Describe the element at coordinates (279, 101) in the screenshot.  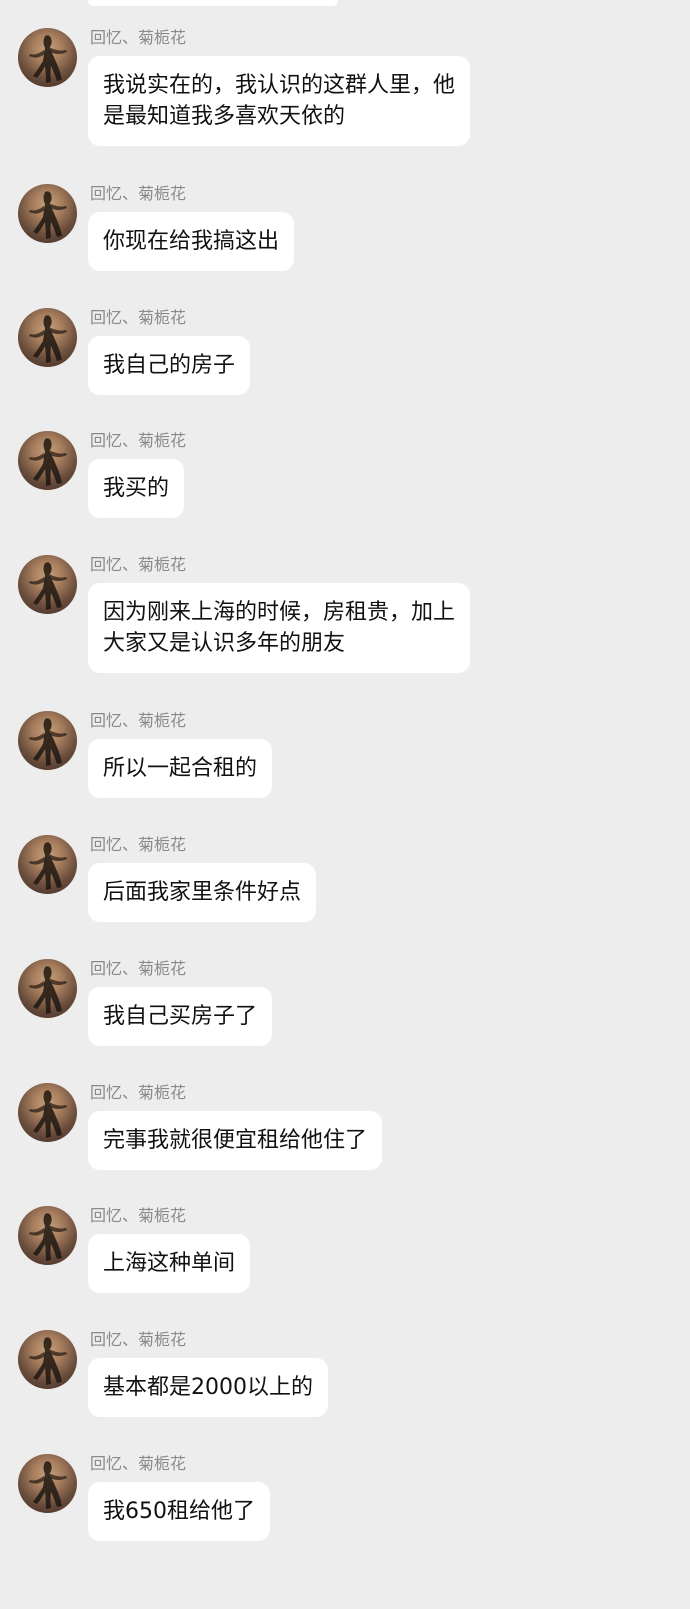
I see `message-bubble: 我说实在的，我认识的这群人里，他 是最知道我多喜欢天依的` at that location.